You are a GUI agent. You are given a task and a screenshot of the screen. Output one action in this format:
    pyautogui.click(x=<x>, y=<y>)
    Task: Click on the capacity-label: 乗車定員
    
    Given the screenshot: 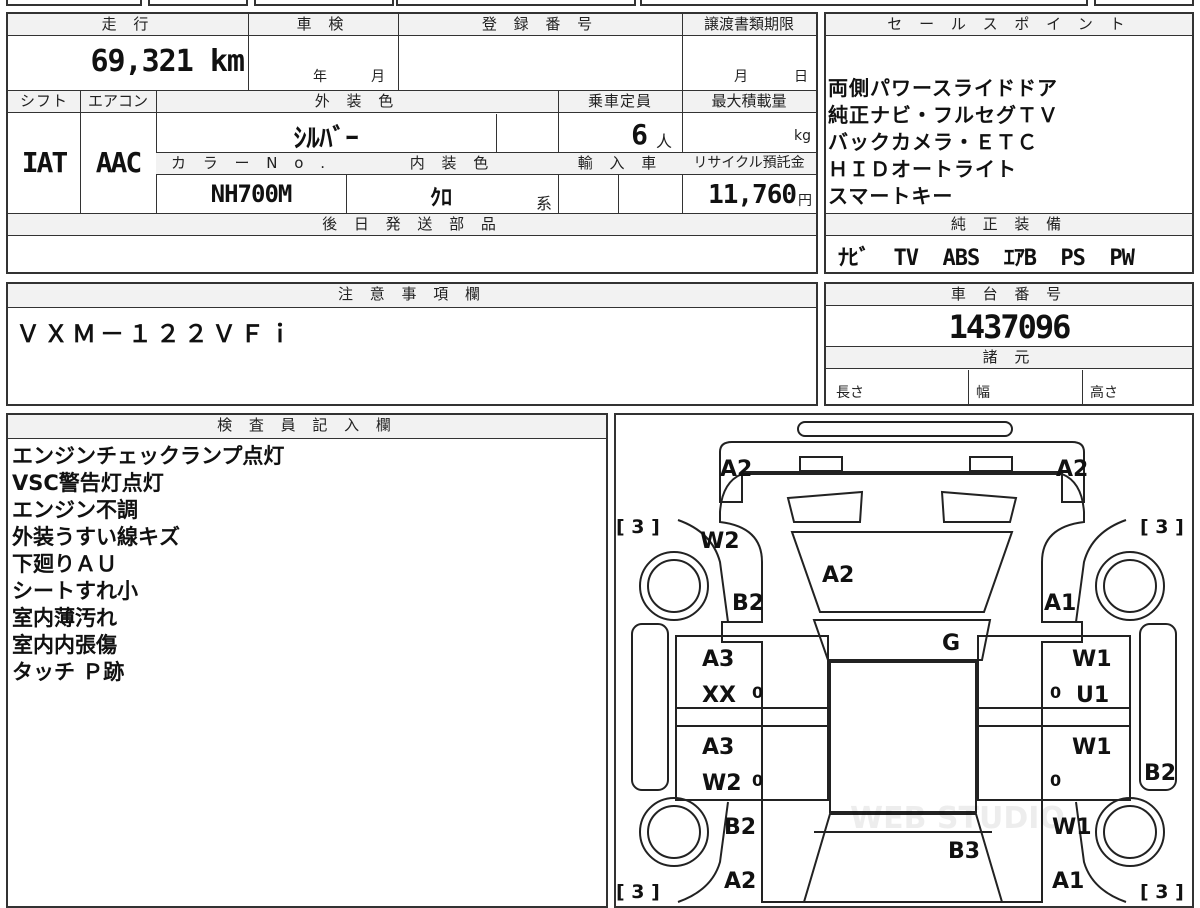 What is the action you would take?
    pyautogui.click(x=620, y=102)
    